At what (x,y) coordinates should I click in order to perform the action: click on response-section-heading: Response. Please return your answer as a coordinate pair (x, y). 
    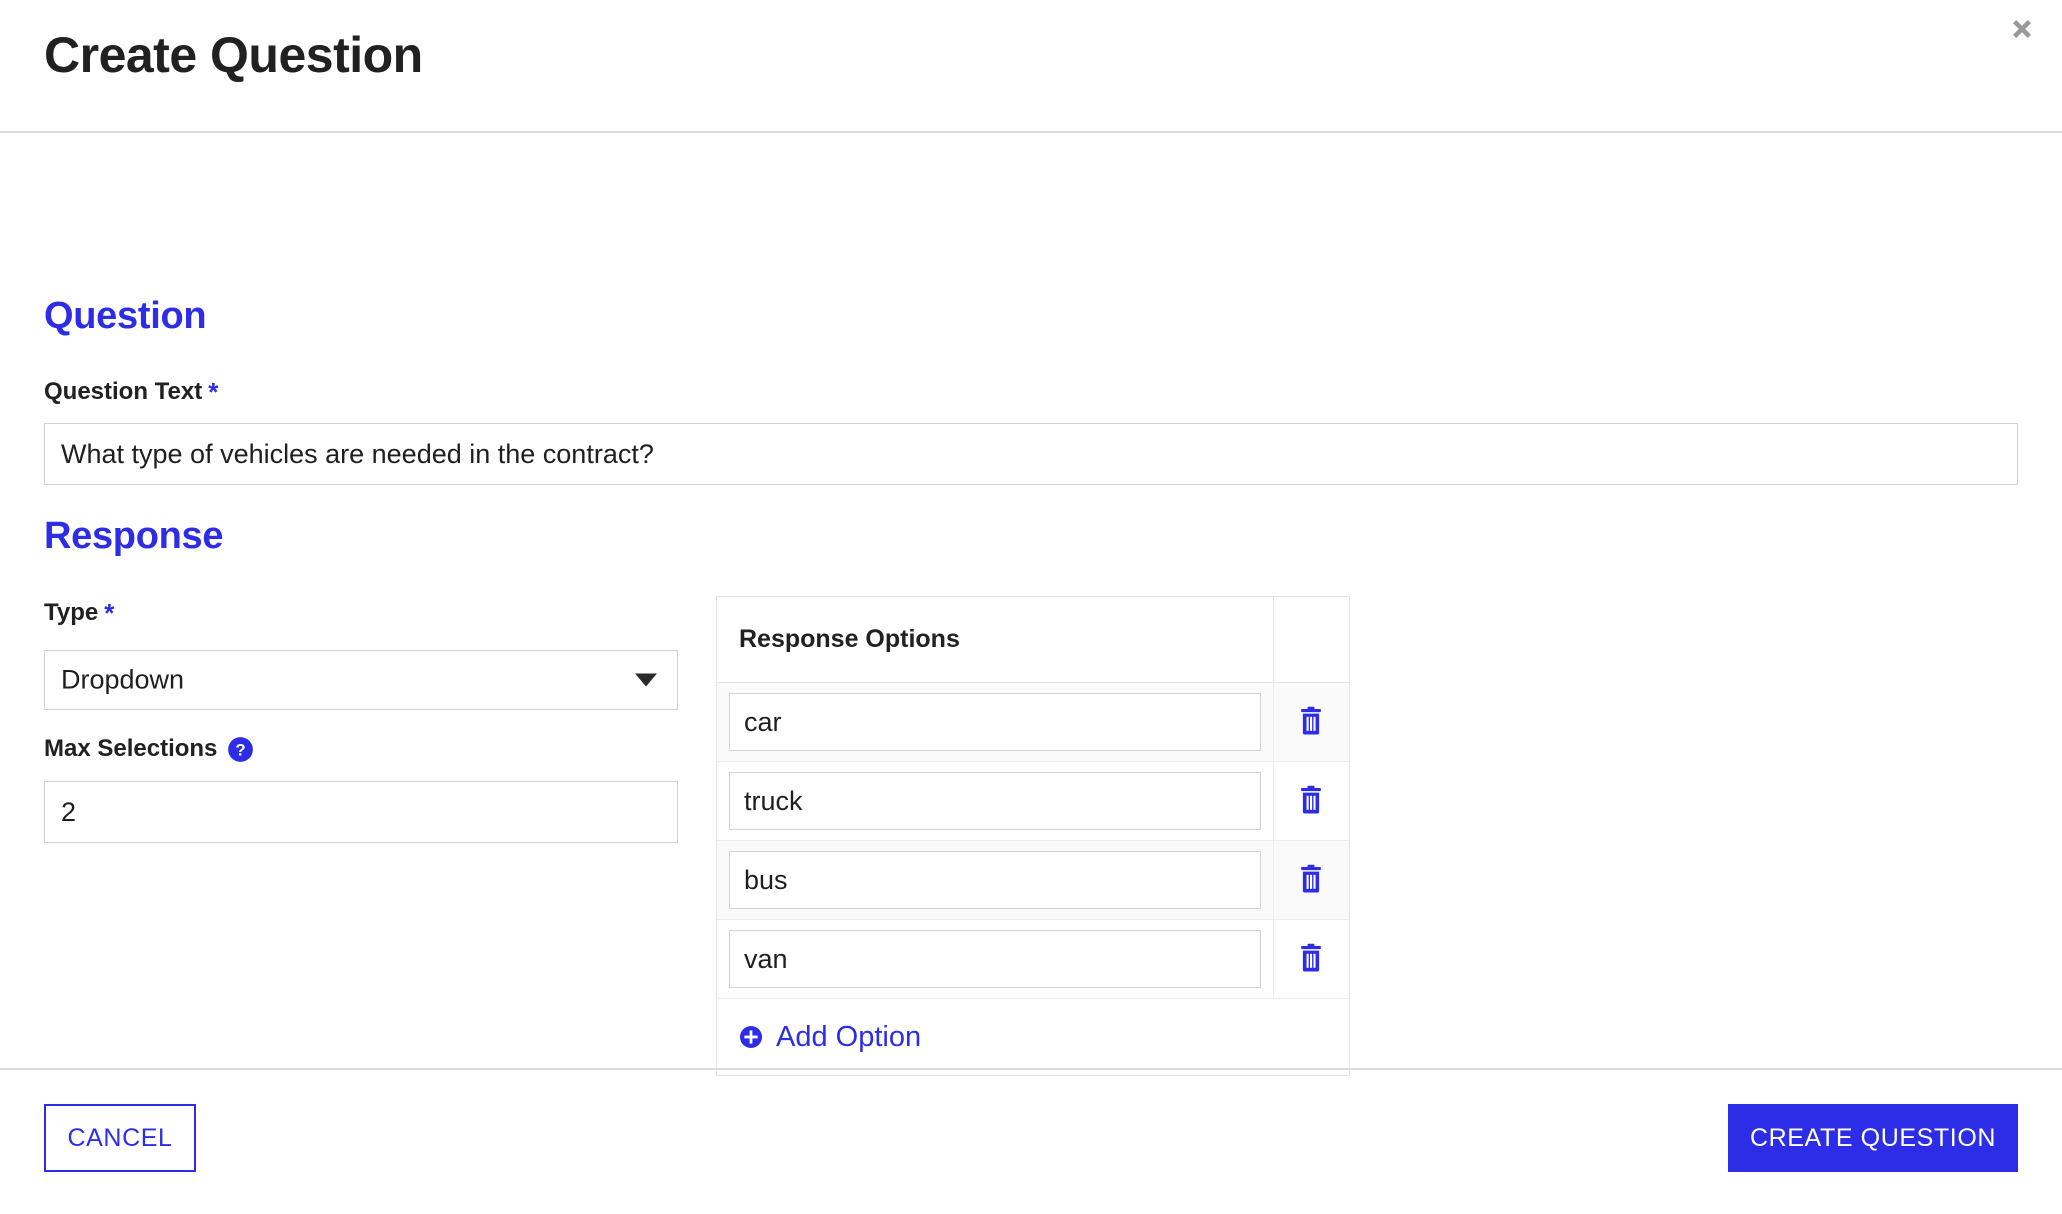
    Looking at the image, I should click on (134, 536).